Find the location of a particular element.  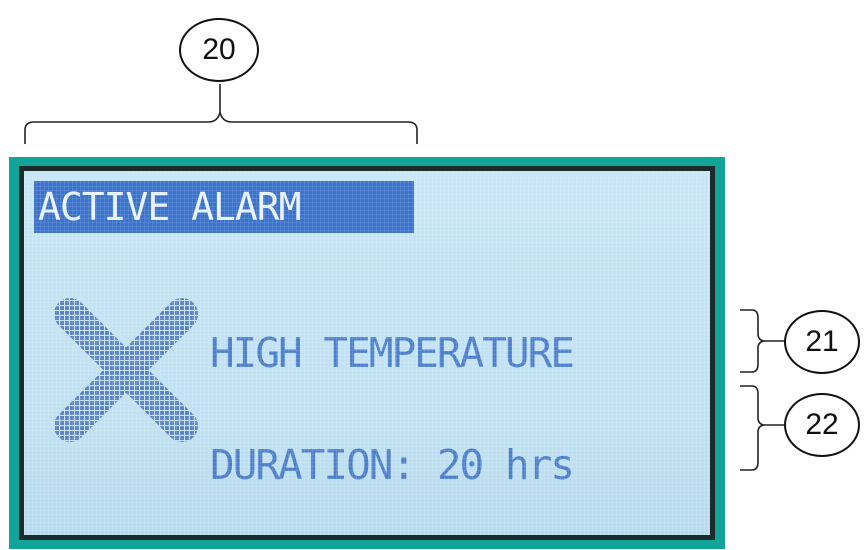

x-mark-icon is located at coordinates (126, 370).